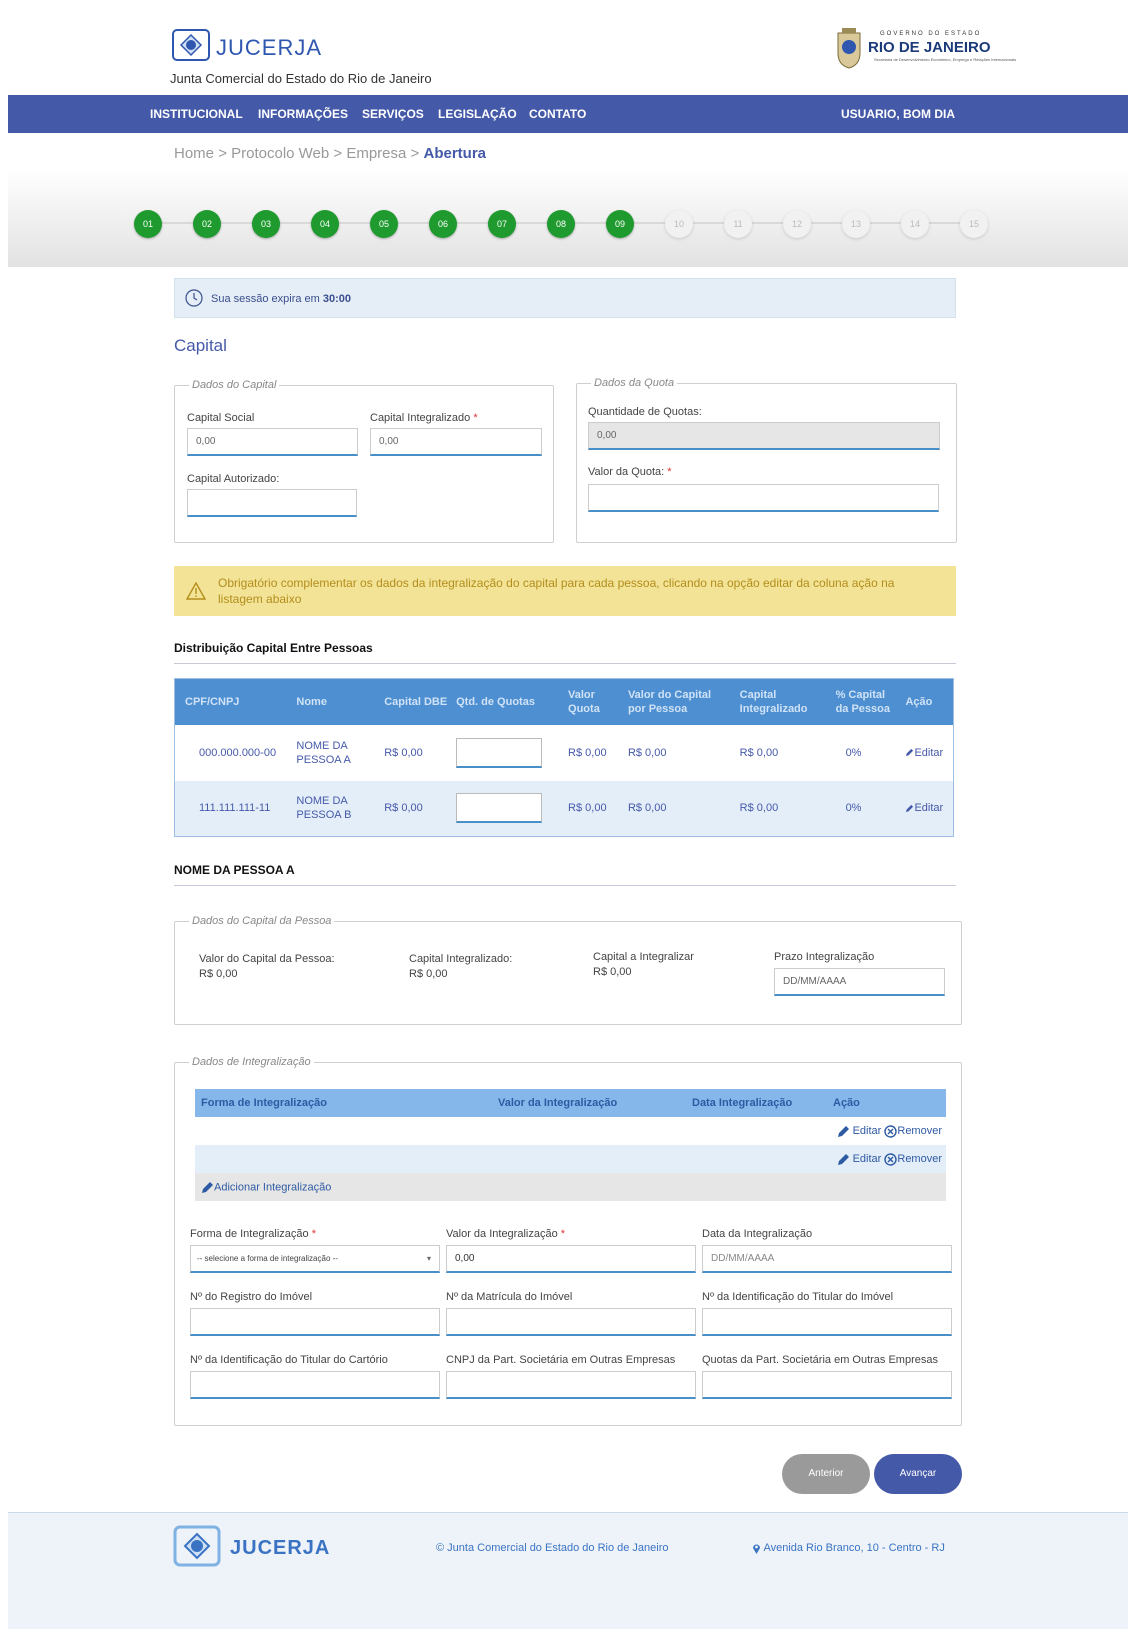 The width and height of the screenshot is (1136, 1629). Describe the element at coordinates (315, 1322) in the screenshot. I see `registro-imovel-input` at that location.